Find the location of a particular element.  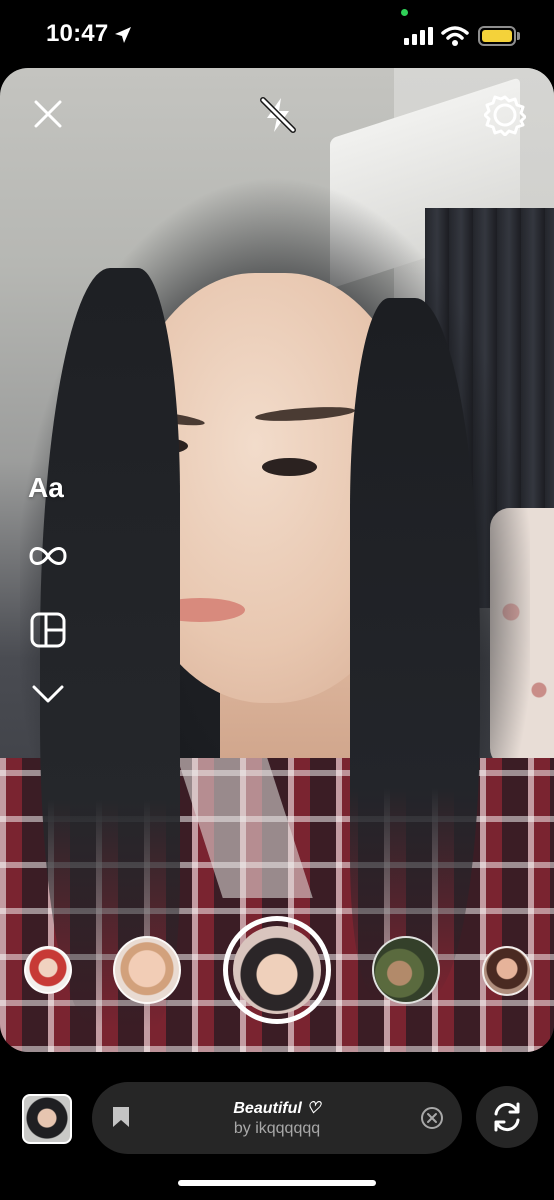

status-bar: 10:47 is located at coordinates (277, 34).